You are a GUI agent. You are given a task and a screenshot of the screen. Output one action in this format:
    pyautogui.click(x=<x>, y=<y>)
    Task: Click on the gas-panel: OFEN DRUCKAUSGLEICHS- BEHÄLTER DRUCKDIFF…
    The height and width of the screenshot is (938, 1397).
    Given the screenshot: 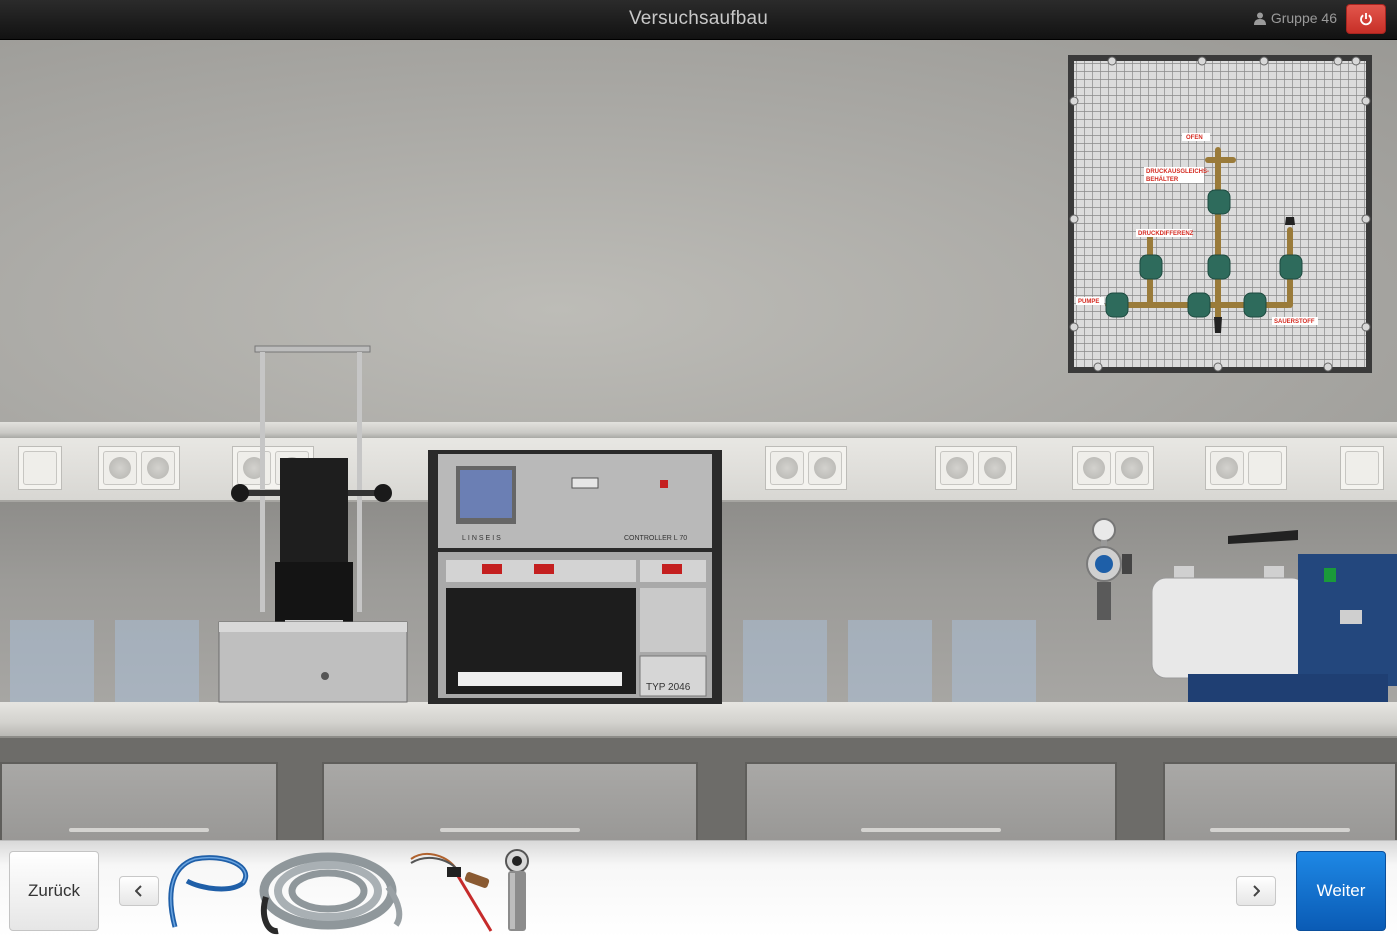 What is the action you would take?
    pyautogui.click(x=1220, y=214)
    